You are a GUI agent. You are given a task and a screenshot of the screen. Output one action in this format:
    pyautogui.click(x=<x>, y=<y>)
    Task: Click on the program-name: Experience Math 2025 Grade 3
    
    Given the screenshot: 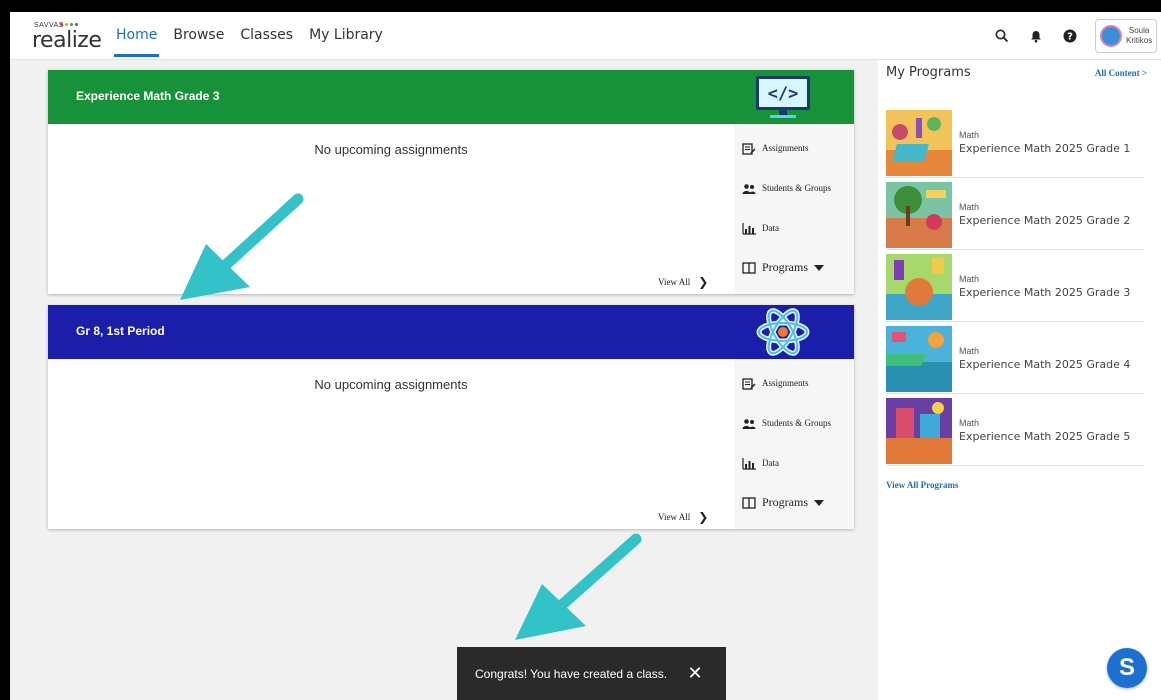 What is the action you would take?
    pyautogui.click(x=1045, y=292)
    